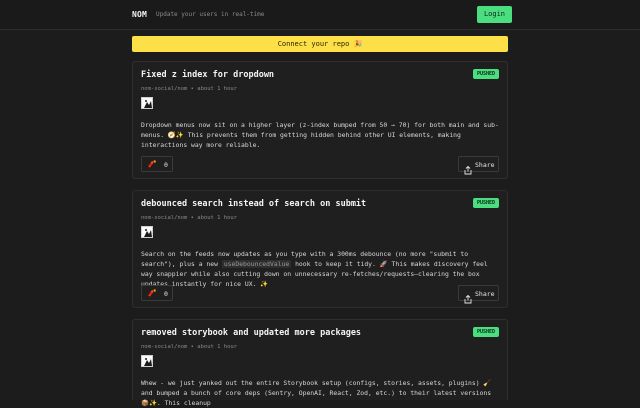 The width and height of the screenshot is (640, 408). Describe the element at coordinates (494, 14) in the screenshot. I see `login-button: Login` at that location.